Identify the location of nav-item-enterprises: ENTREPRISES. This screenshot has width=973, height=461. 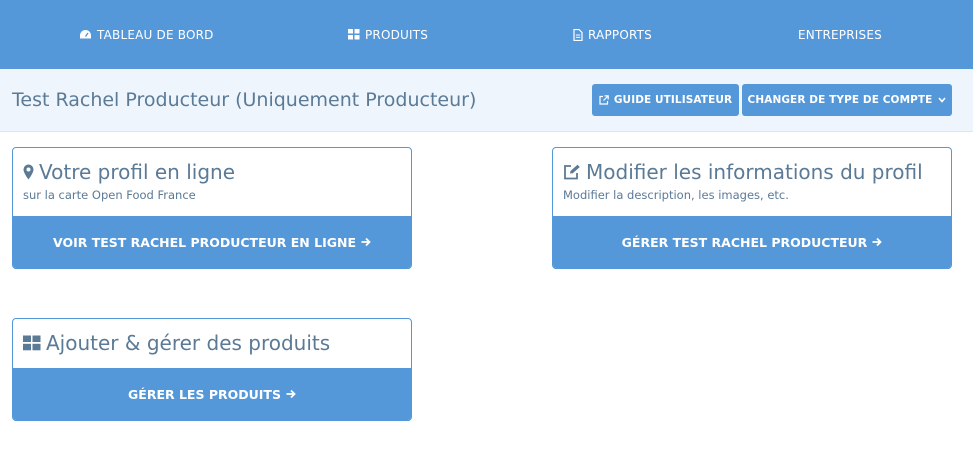
(840, 34).